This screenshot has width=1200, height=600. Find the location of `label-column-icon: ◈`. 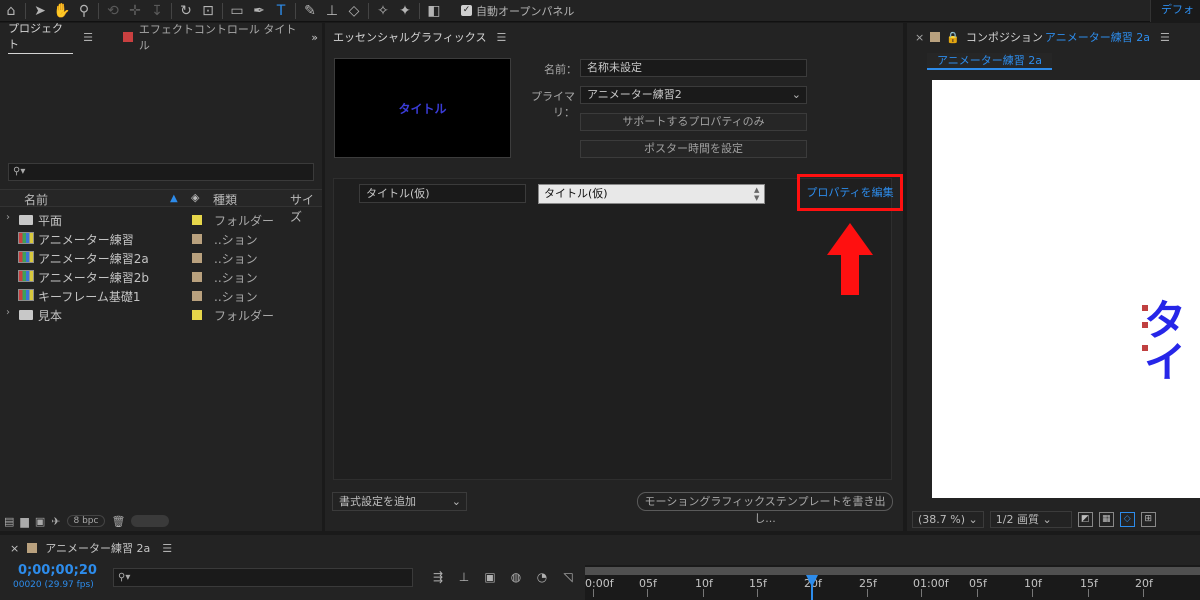

label-column-icon: ◈ is located at coordinates (195, 197).